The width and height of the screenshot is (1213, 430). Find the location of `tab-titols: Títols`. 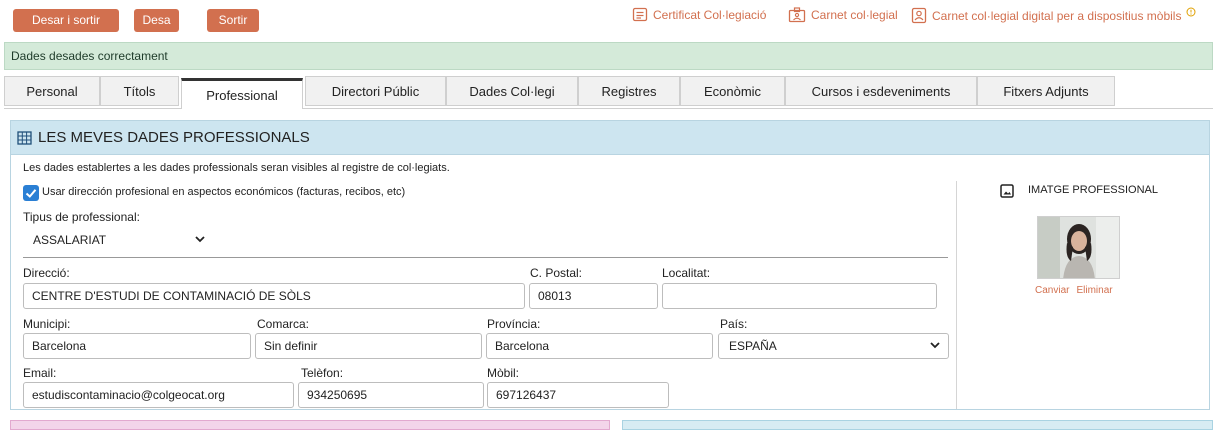

tab-titols: Títols is located at coordinates (139, 91).